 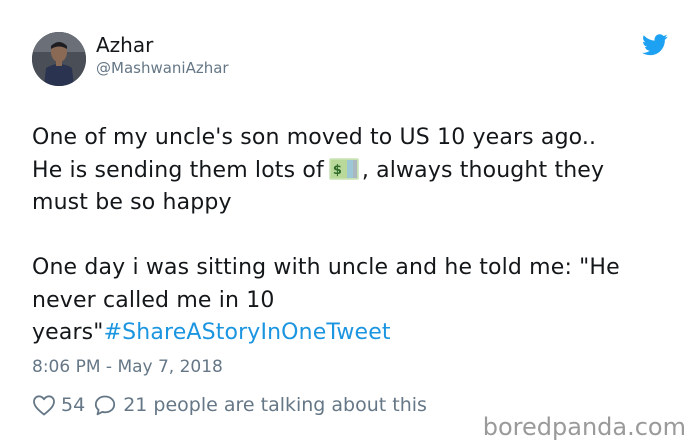 I want to click on tweet-paragraph-gap, so click(x=352, y=236).